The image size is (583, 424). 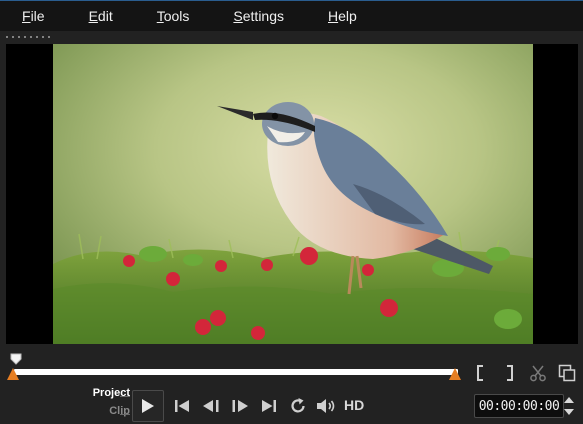 What do you see at coordinates (236, 372) in the screenshot?
I see `timeline-track` at bounding box center [236, 372].